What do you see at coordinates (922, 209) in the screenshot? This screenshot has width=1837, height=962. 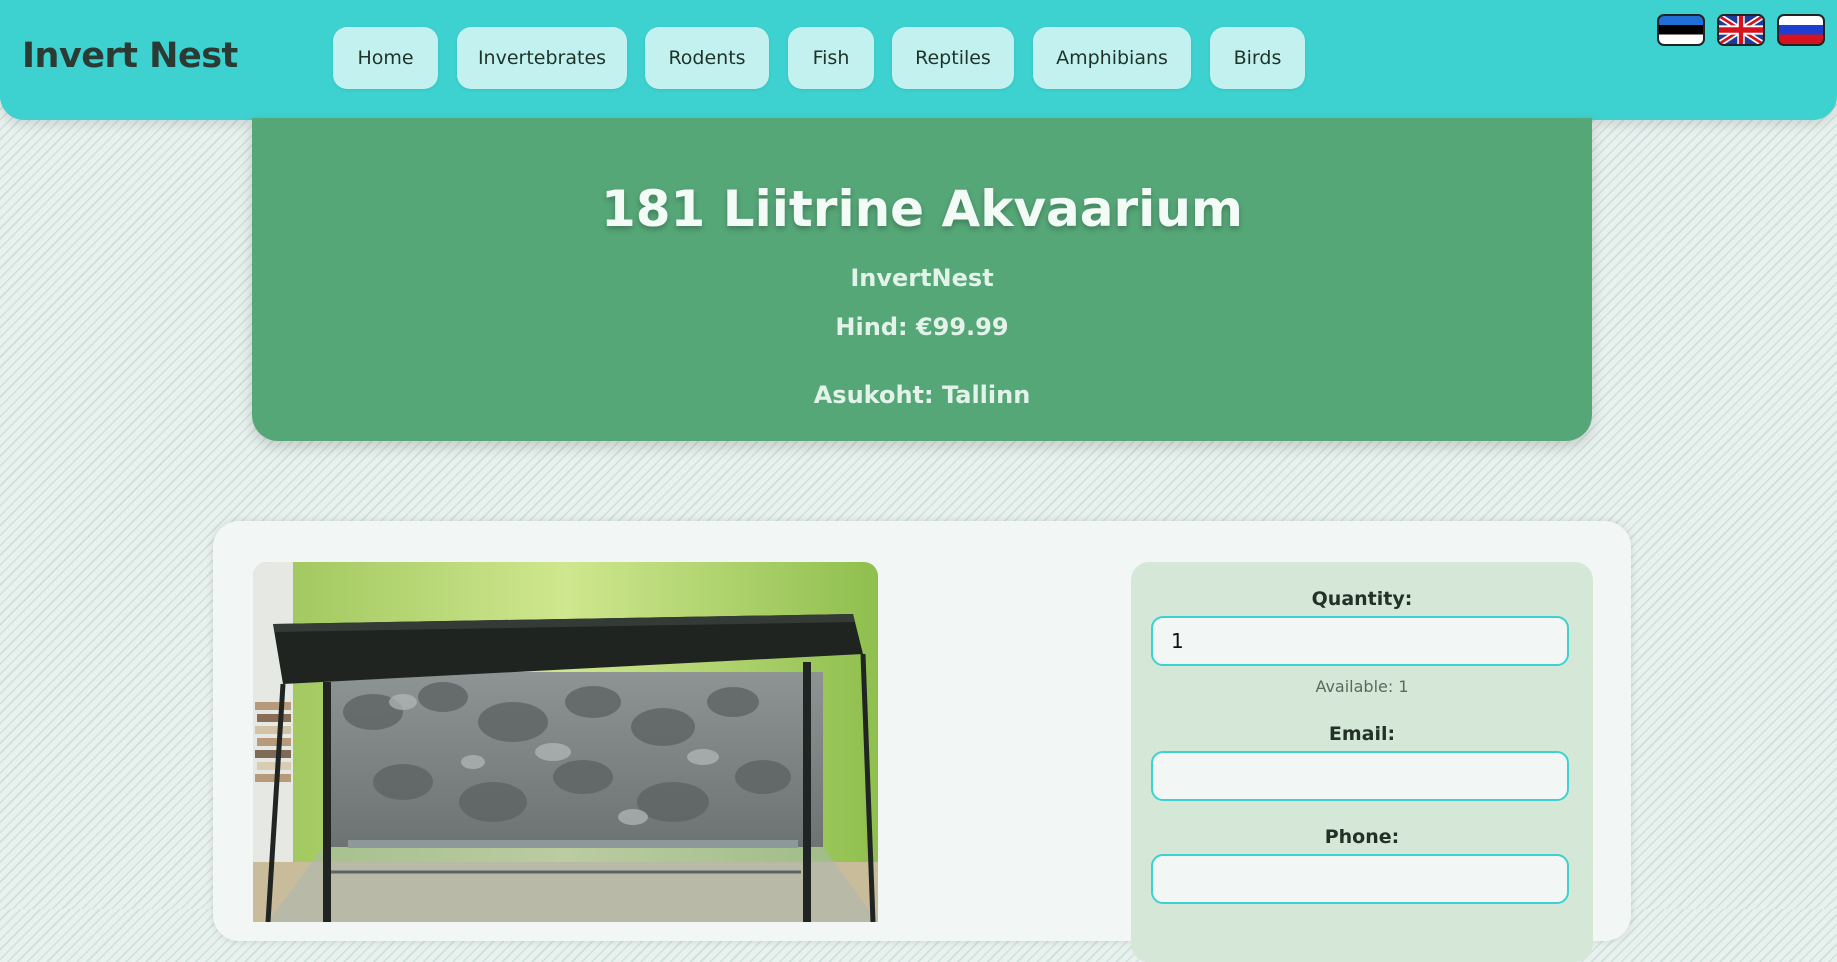 I see `product-title: 181 Liitrine Akvaarium` at bounding box center [922, 209].